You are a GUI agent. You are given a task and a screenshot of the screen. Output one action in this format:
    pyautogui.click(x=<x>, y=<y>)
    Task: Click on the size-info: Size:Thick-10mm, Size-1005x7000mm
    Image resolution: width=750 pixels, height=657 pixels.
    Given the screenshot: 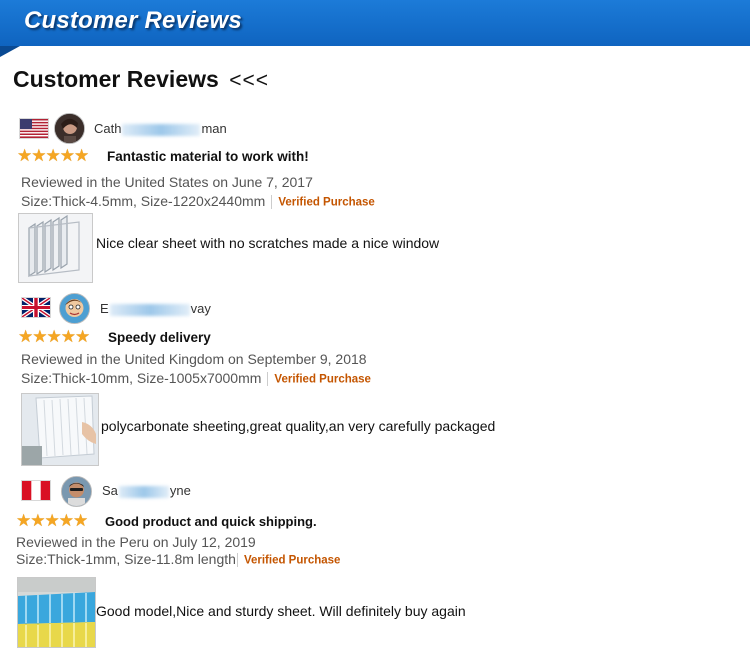 What is the action you would take?
    pyautogui.click(x=141, y=378)
    